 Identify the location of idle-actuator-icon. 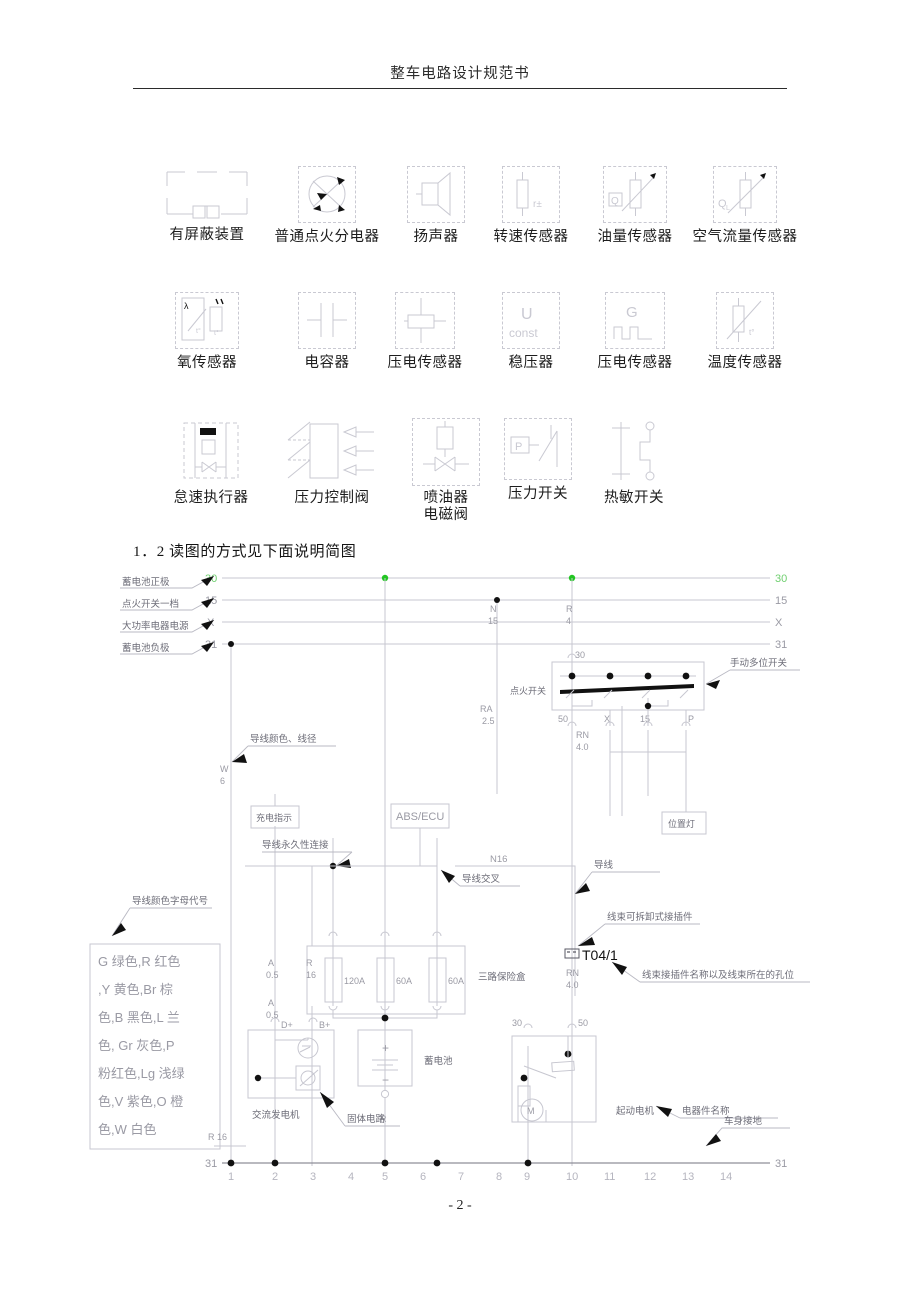
(211, 451).